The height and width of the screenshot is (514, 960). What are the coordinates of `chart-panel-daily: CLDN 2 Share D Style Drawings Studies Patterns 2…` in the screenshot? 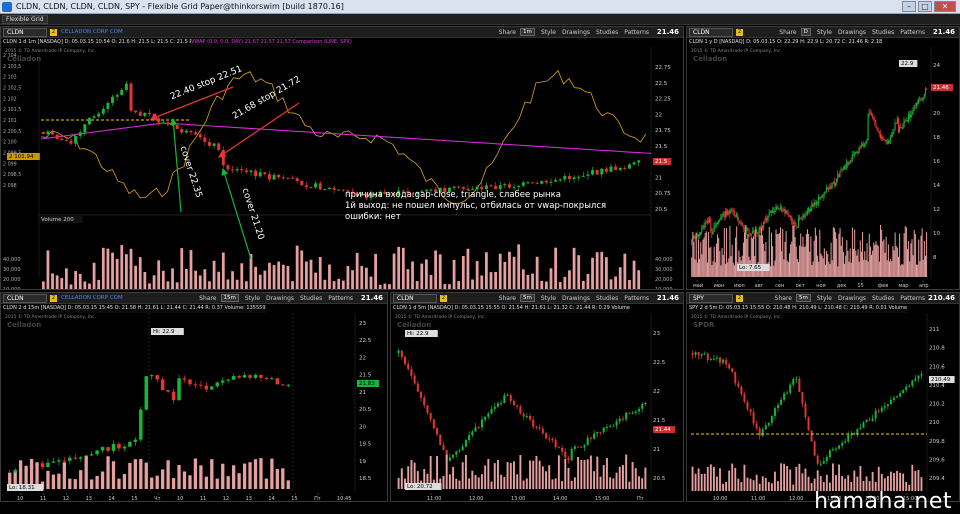 It's located at (823, 158).